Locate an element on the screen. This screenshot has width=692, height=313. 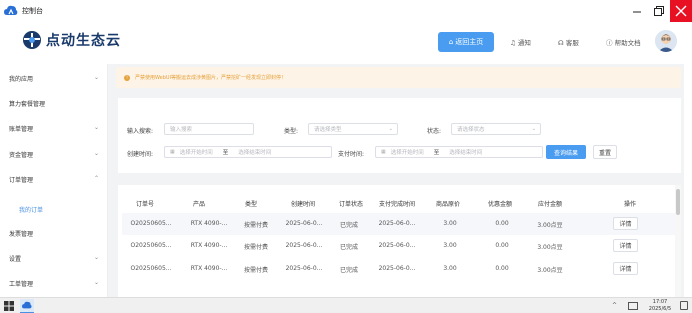
chevron-up-icon: ⌃ is located at coordinates (96, 178).